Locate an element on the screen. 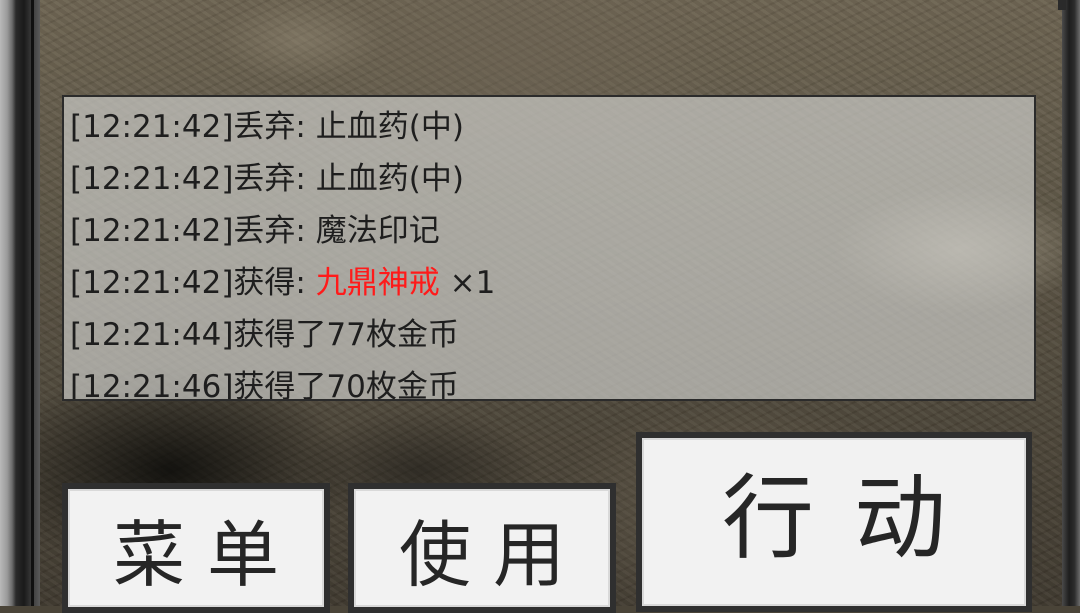  menu-button: 菜单 is located at coordinates (196, 548).